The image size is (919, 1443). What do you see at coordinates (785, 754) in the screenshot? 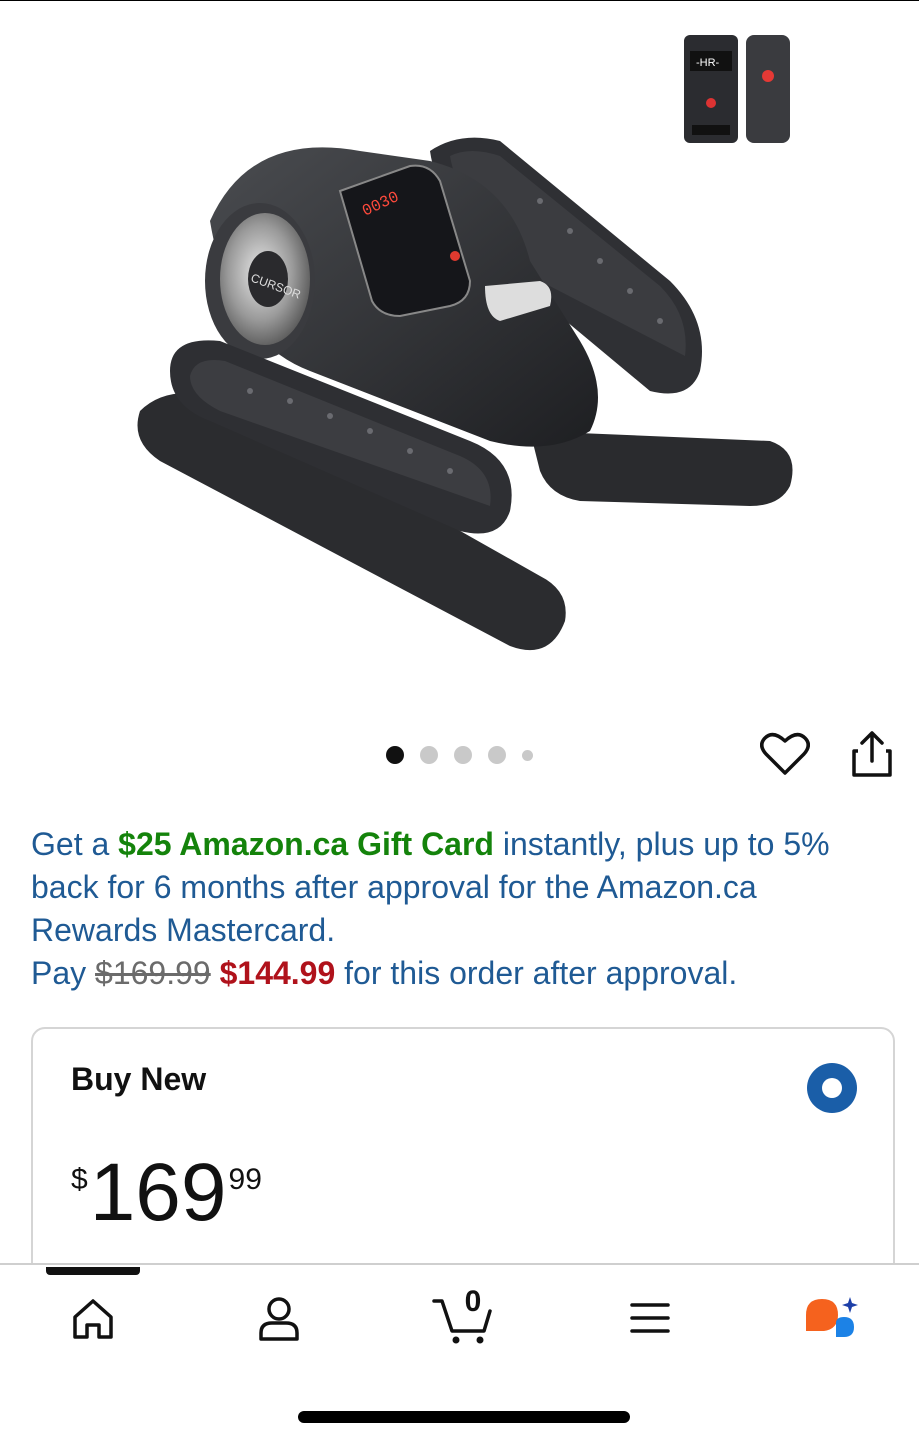
I see `heart-icon` at bounding box center [785, 754].